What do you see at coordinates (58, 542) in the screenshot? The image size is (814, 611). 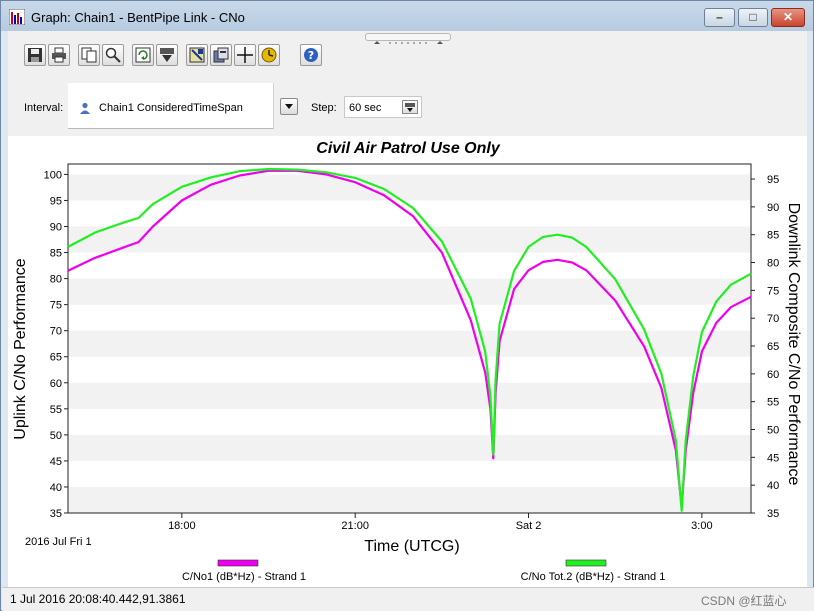 I see `date-label: 2016 Jul Fri 1` at bounding box center [58, 542].